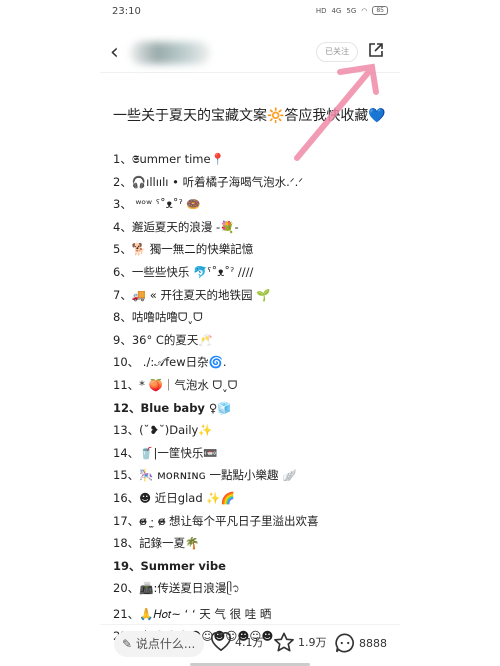 Image resolution: width=500 pixels, height=666 pixels. What do you see at coordinates (172, 407) in the screenshot?
I see `list-item: 12、Blue baby ♀🧊` at bounding box center [172, 407].